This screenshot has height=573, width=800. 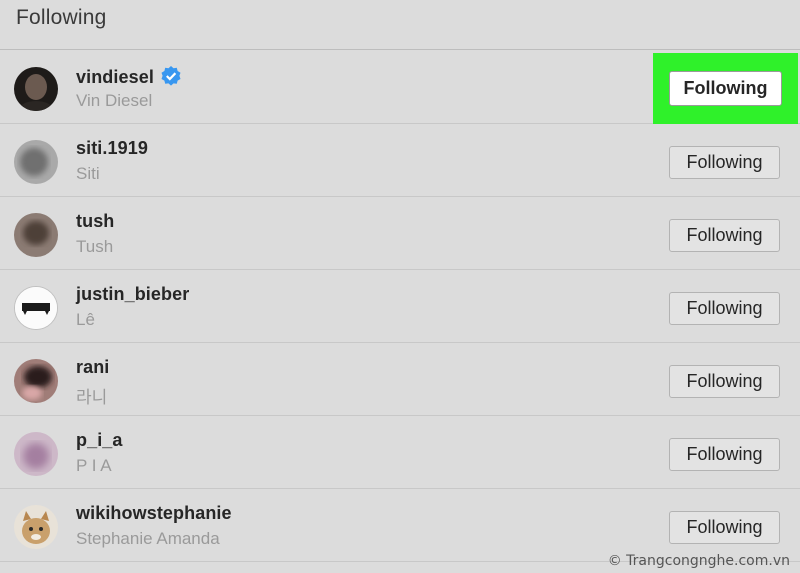 I want to click on username: rani, so click(x=92, y=367).